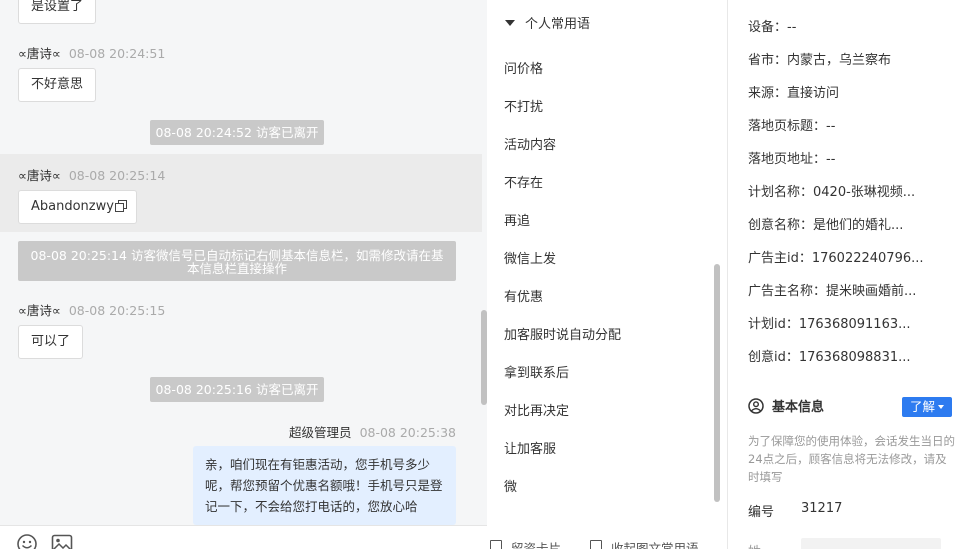 Image resolution: width=959 pixels, height=549 pixels. What do you see at coordinates (243, 537) in the screenshot?
I see `composer-toolbar` at bounding box center [243, 537].